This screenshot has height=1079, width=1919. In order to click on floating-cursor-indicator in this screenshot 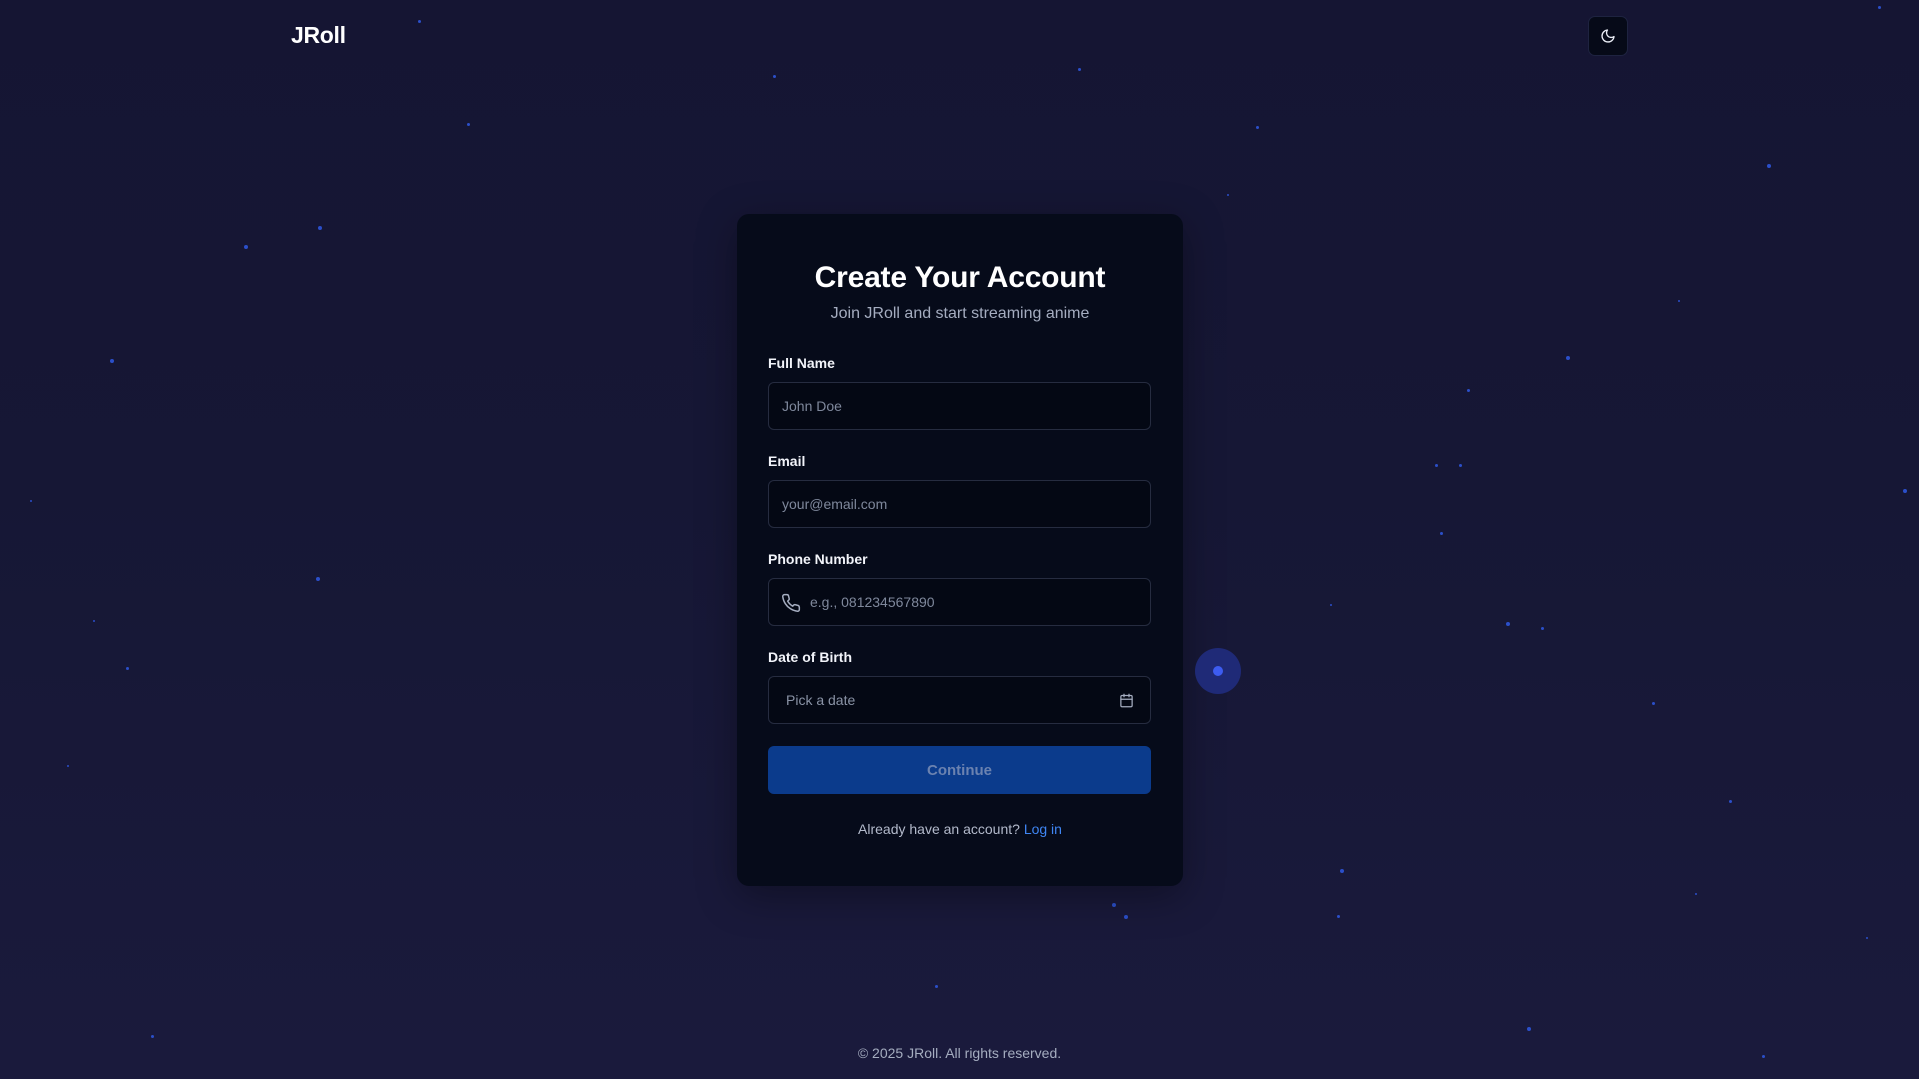, I will do `click(1218, 671)`.